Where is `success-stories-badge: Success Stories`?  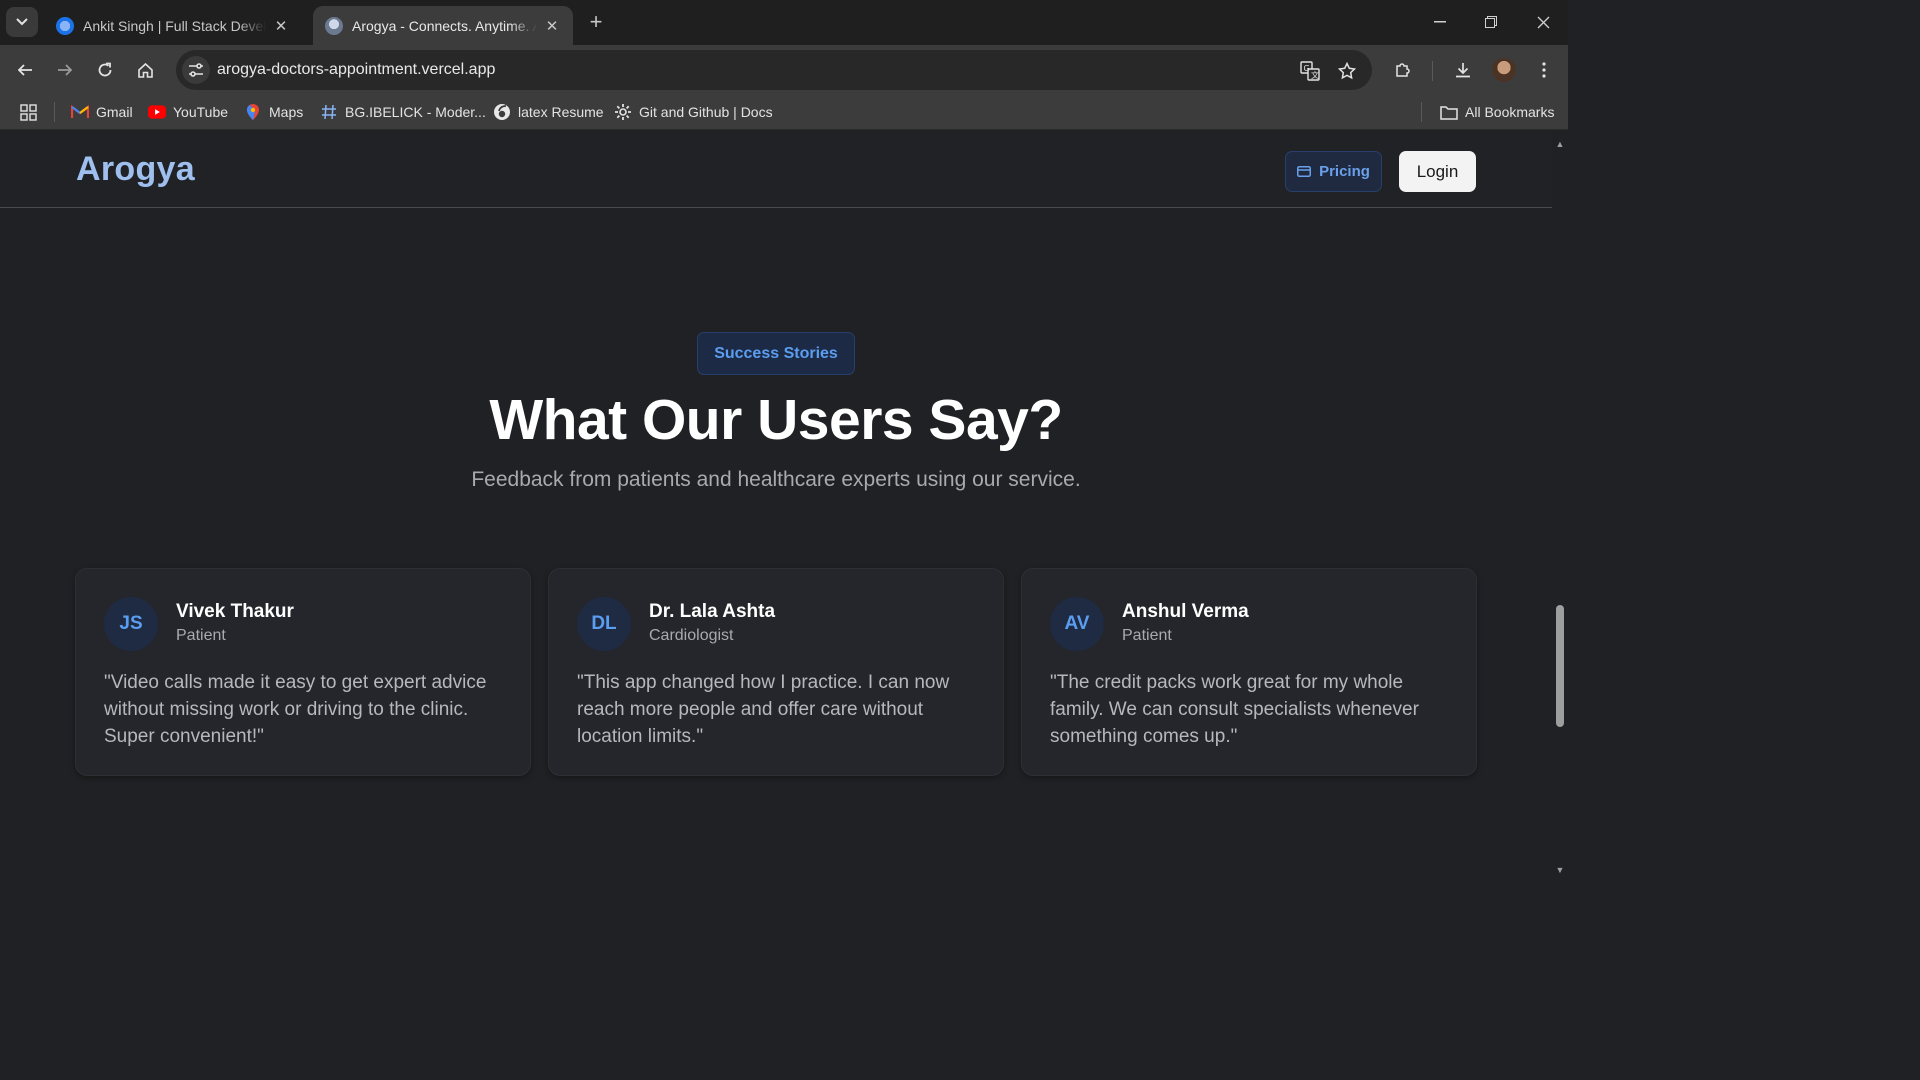
success-stories-badge: Success Stories is located at coordinates (776, 353).